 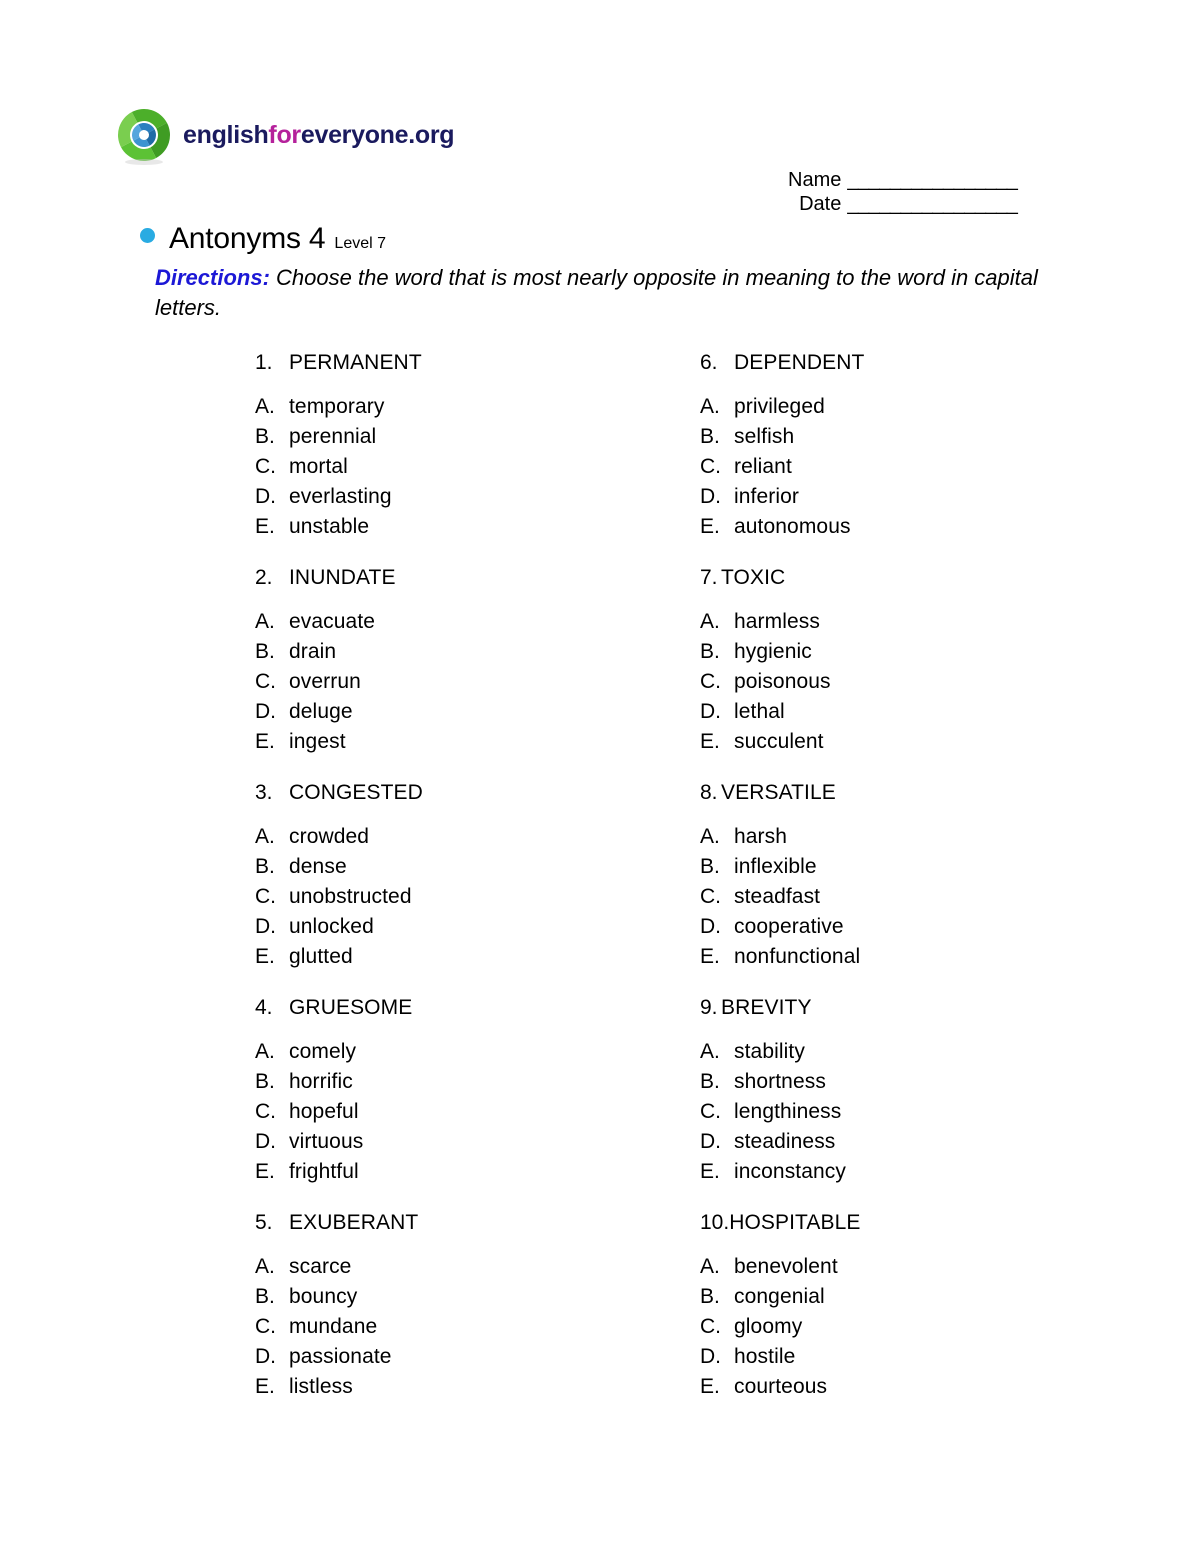 I want to click on answer-choice: B. congenial, so click(x=920, y=1297).